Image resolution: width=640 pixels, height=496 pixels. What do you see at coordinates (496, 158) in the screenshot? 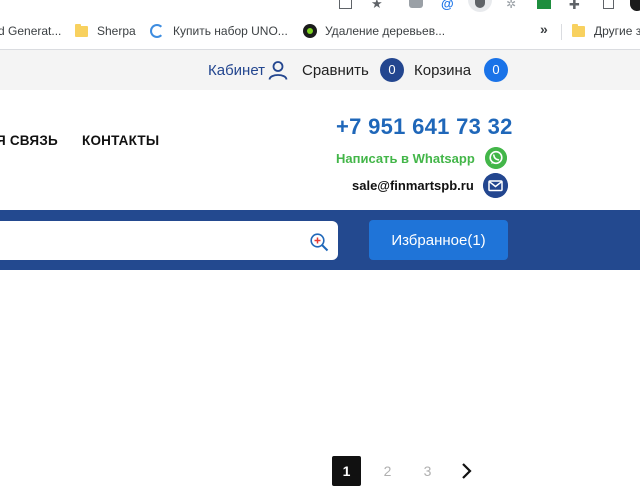
I see `whatsapp-icon` at bounding box center [496, 158].